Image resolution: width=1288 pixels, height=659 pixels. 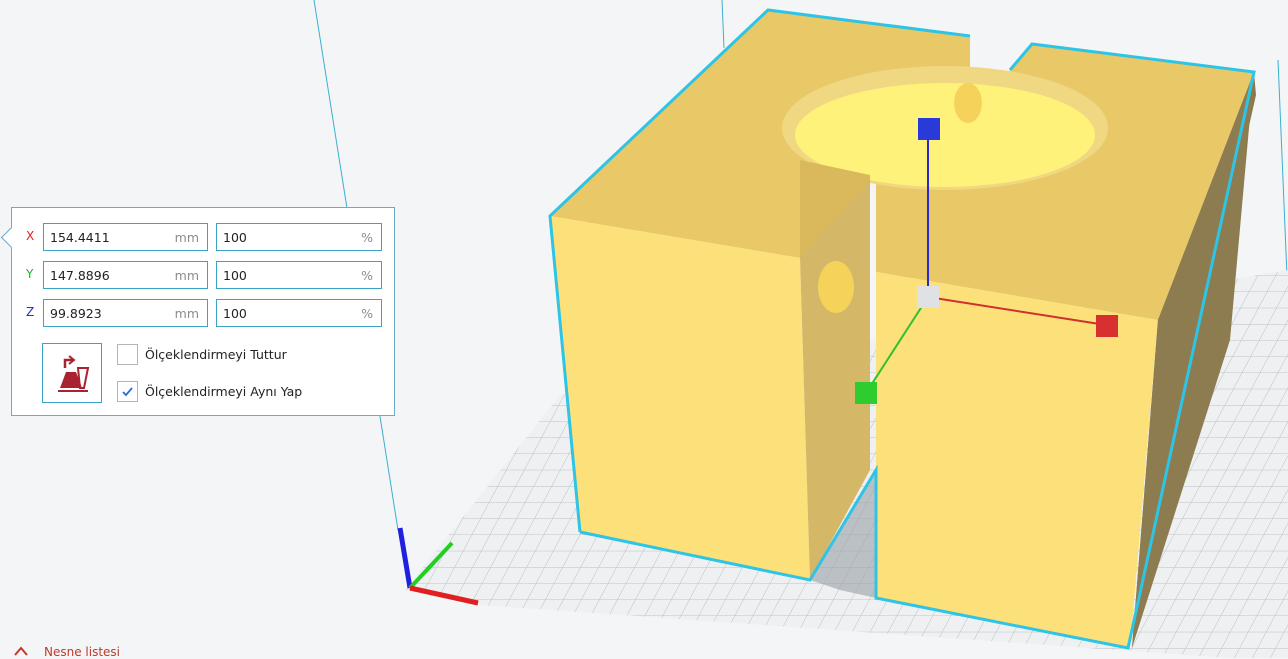 I want to click on z-percent-unit: %, so click(x=367, y=313).